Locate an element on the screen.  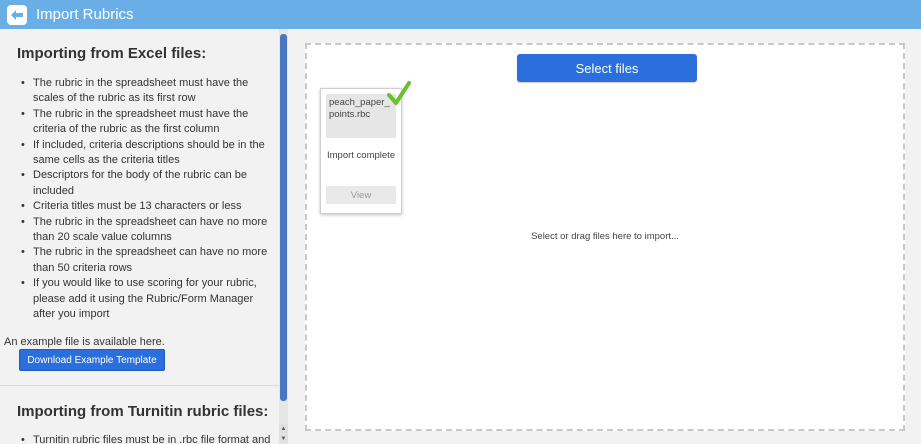
header-bar: Import Rubrics is located at coordinates (460, 14).